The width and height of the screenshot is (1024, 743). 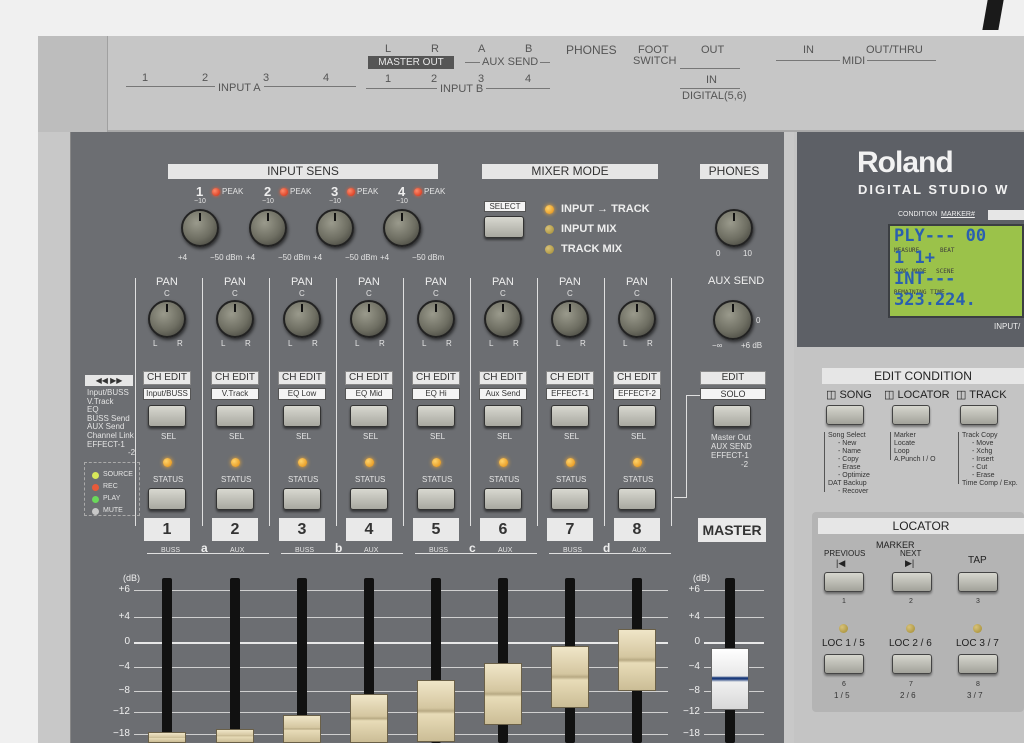 I want to click on pan-1-knob, so click(x=167, y=319).